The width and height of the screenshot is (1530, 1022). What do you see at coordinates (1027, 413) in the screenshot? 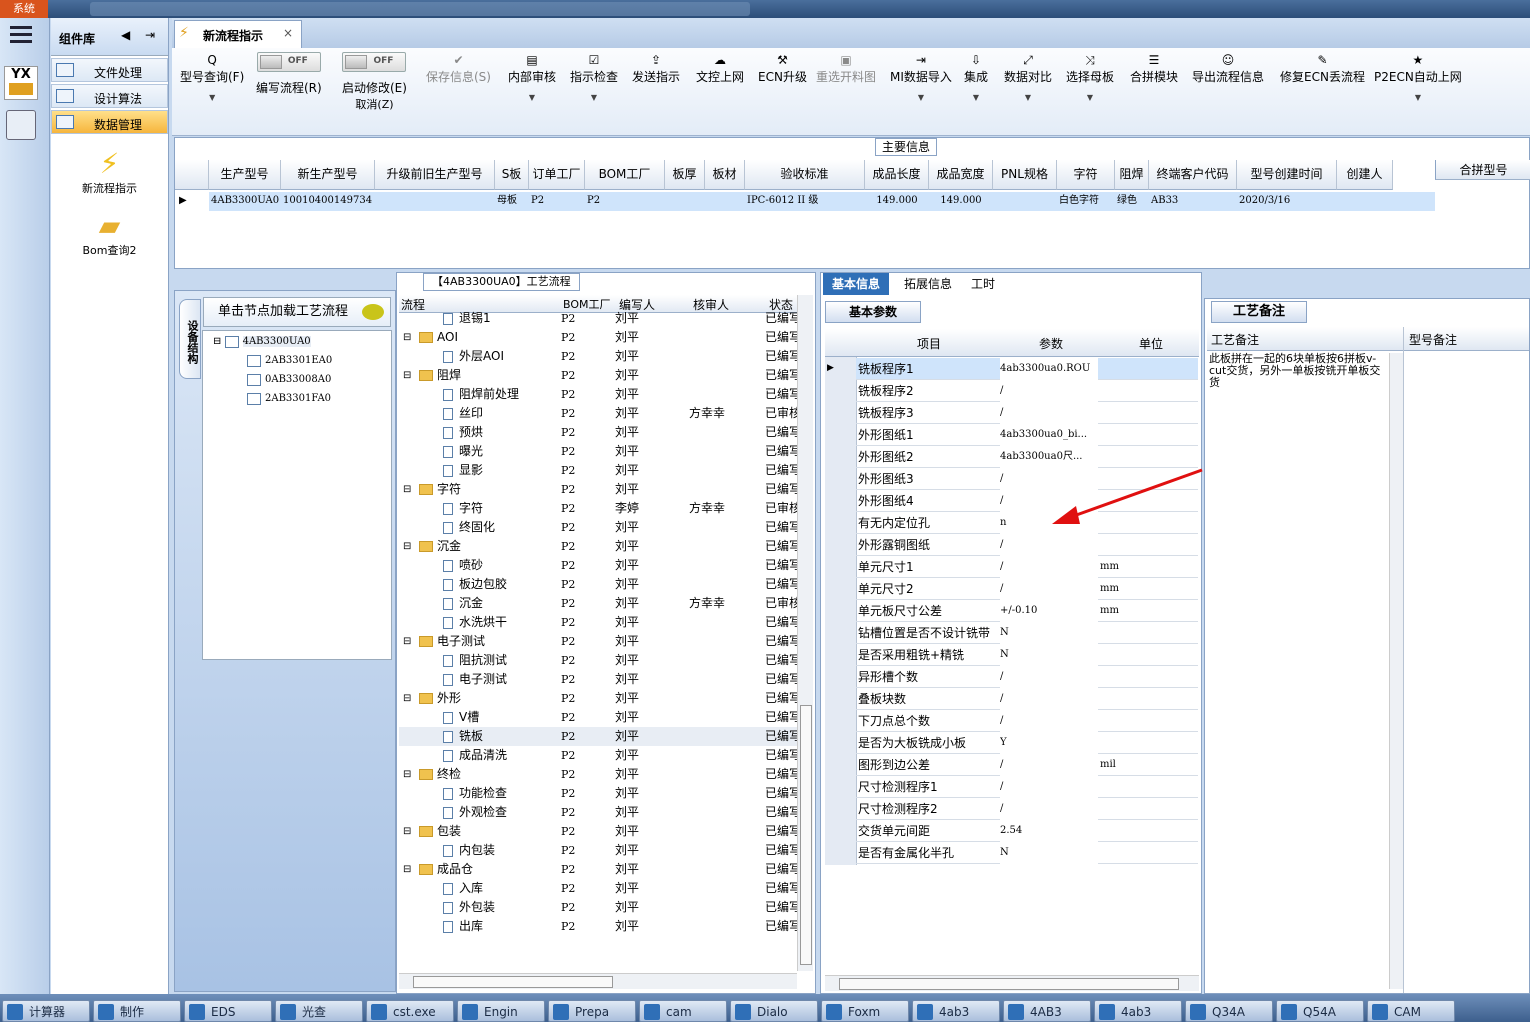
I see `param-row: 铣板程序3 /` at bounding box center [1027, 413].